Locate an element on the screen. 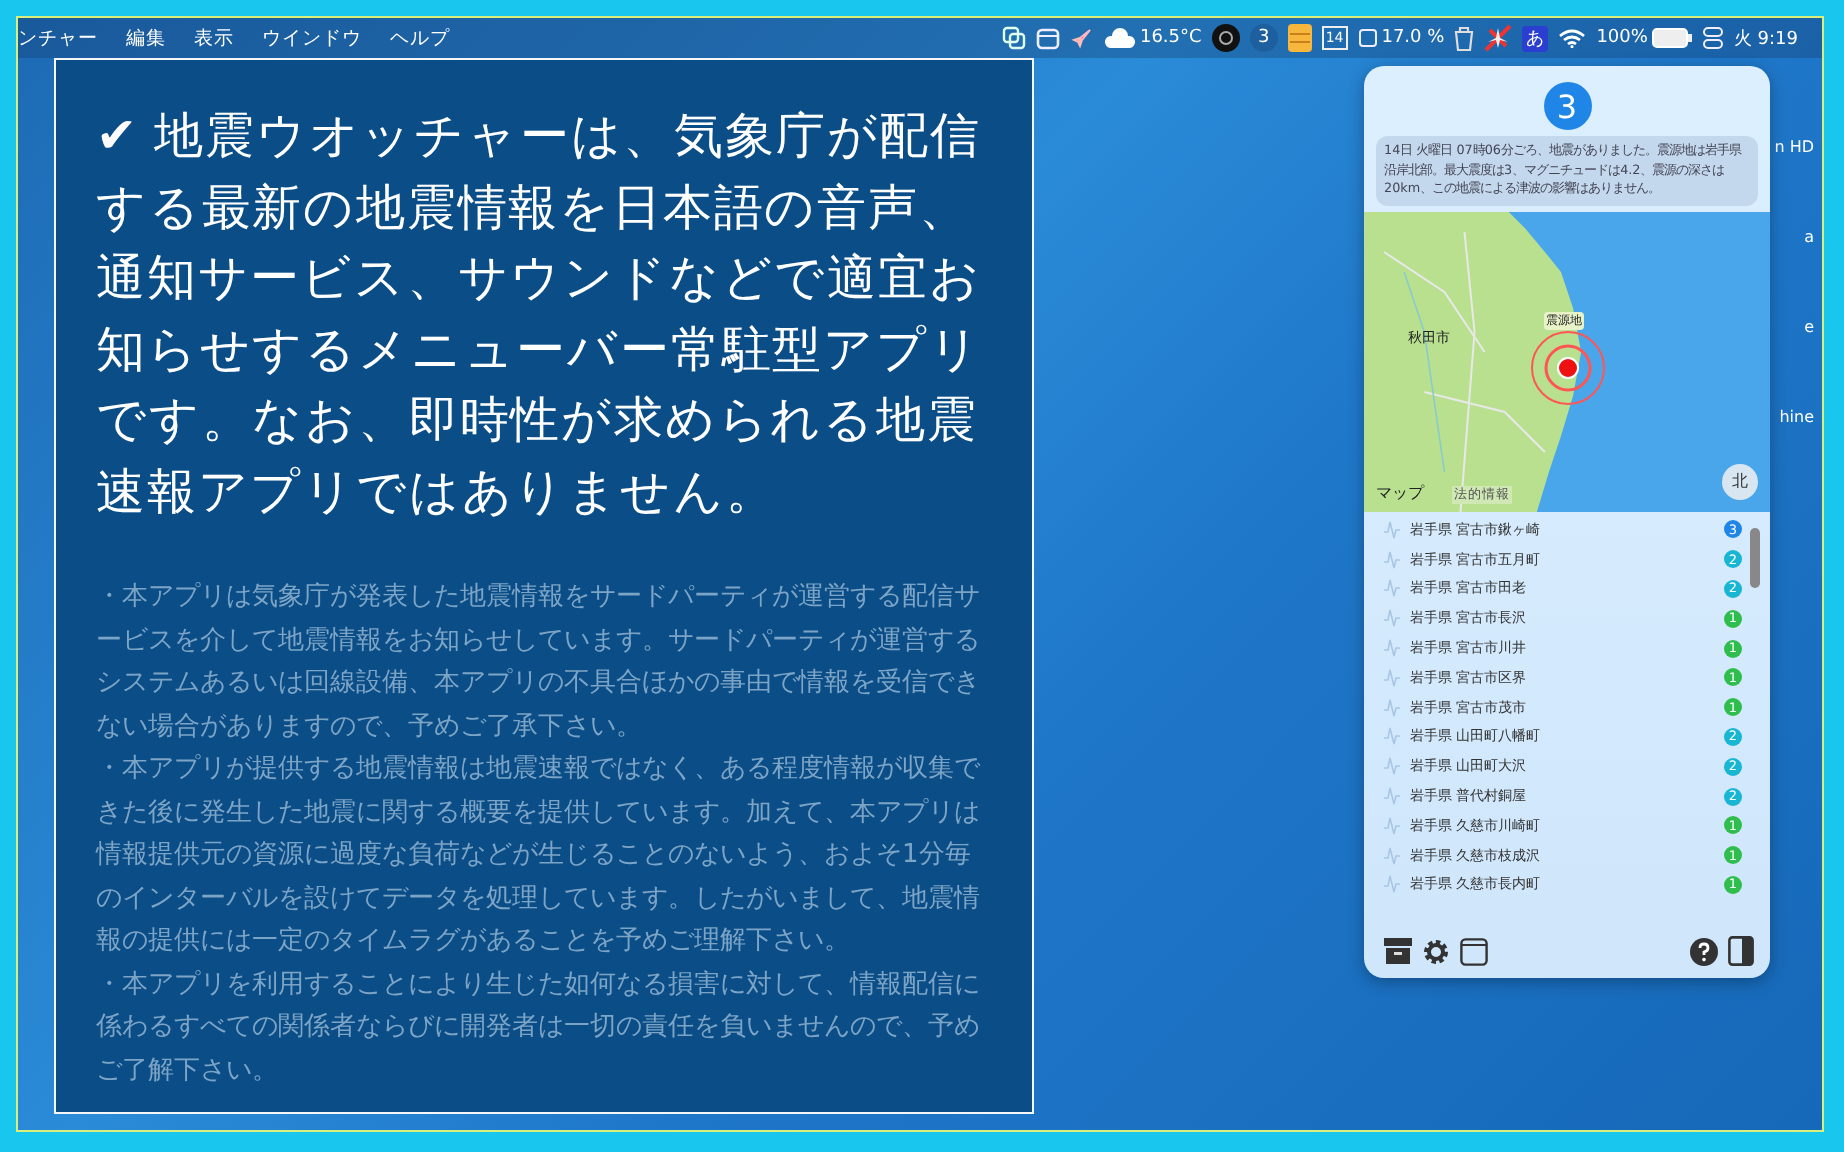 This screenshot has width=1844, height=1152. intensity-badge: 3 is located at coordinates (1263, 38).